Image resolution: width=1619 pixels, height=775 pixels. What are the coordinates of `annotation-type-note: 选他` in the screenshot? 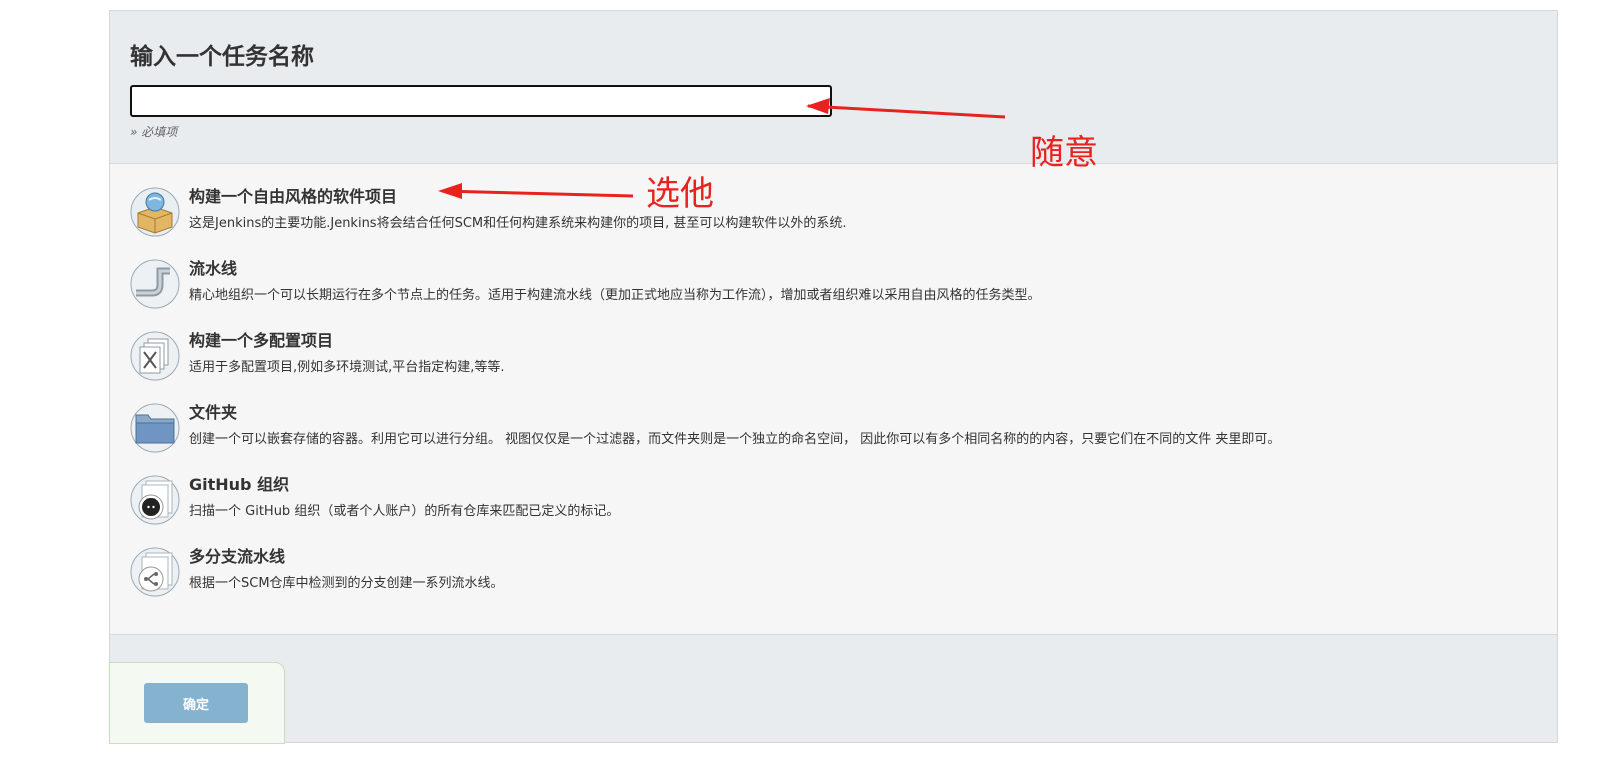 It's located at (680, 194).